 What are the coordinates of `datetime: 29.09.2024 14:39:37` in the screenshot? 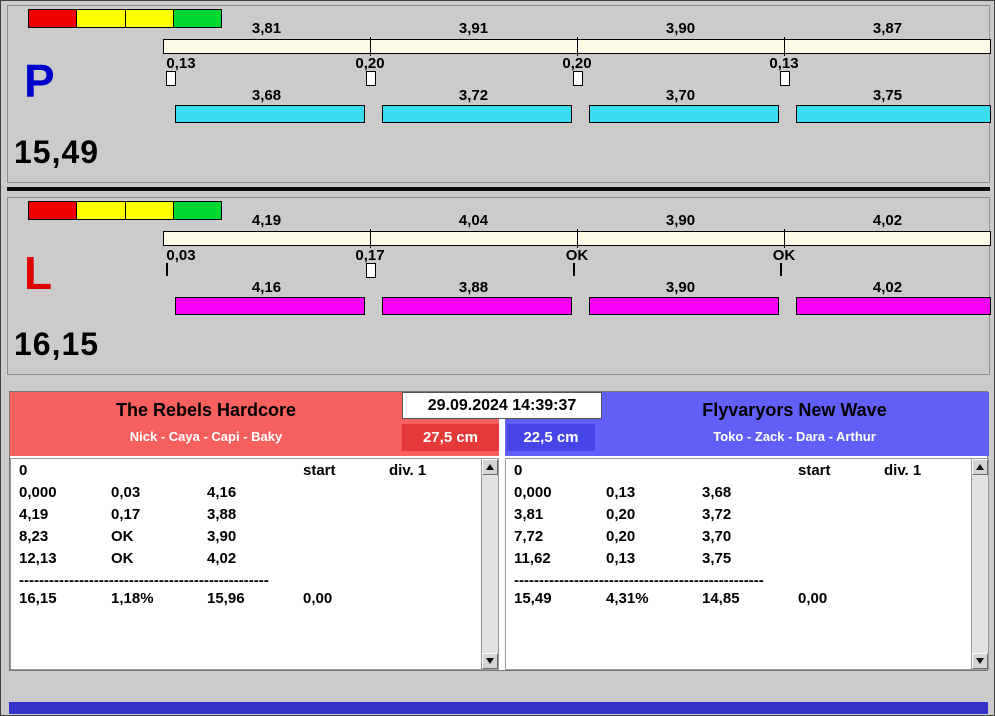 It's located at (502, 405).